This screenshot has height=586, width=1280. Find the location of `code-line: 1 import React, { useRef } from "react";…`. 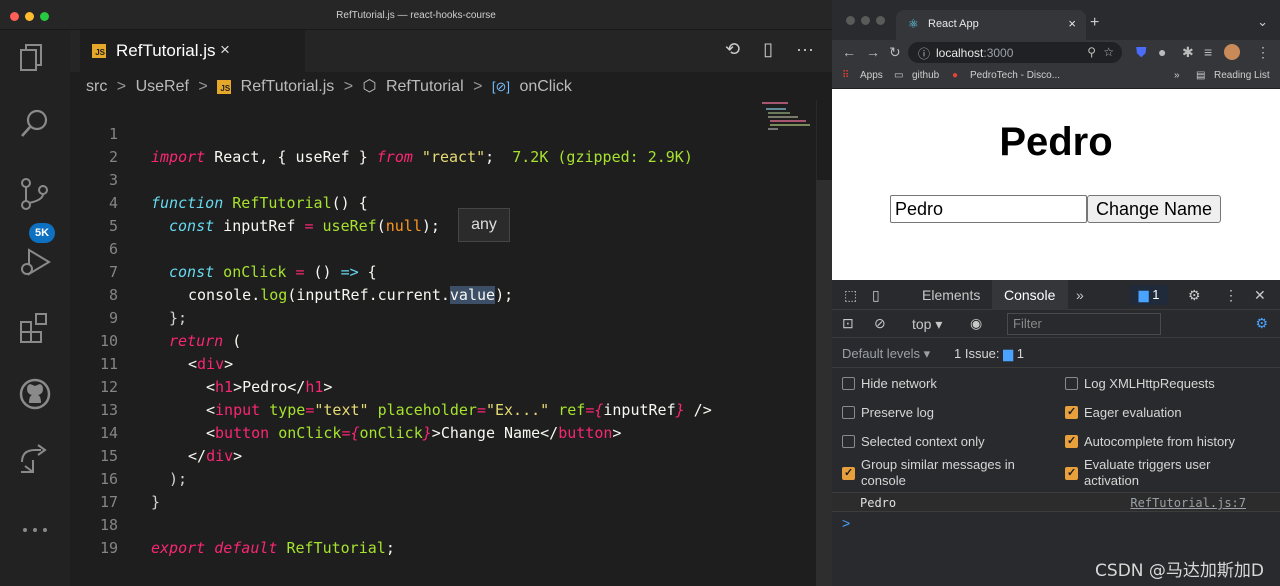

code-line: 1 import React, { useRef } from "react";… is located at coordinates (415, 133).